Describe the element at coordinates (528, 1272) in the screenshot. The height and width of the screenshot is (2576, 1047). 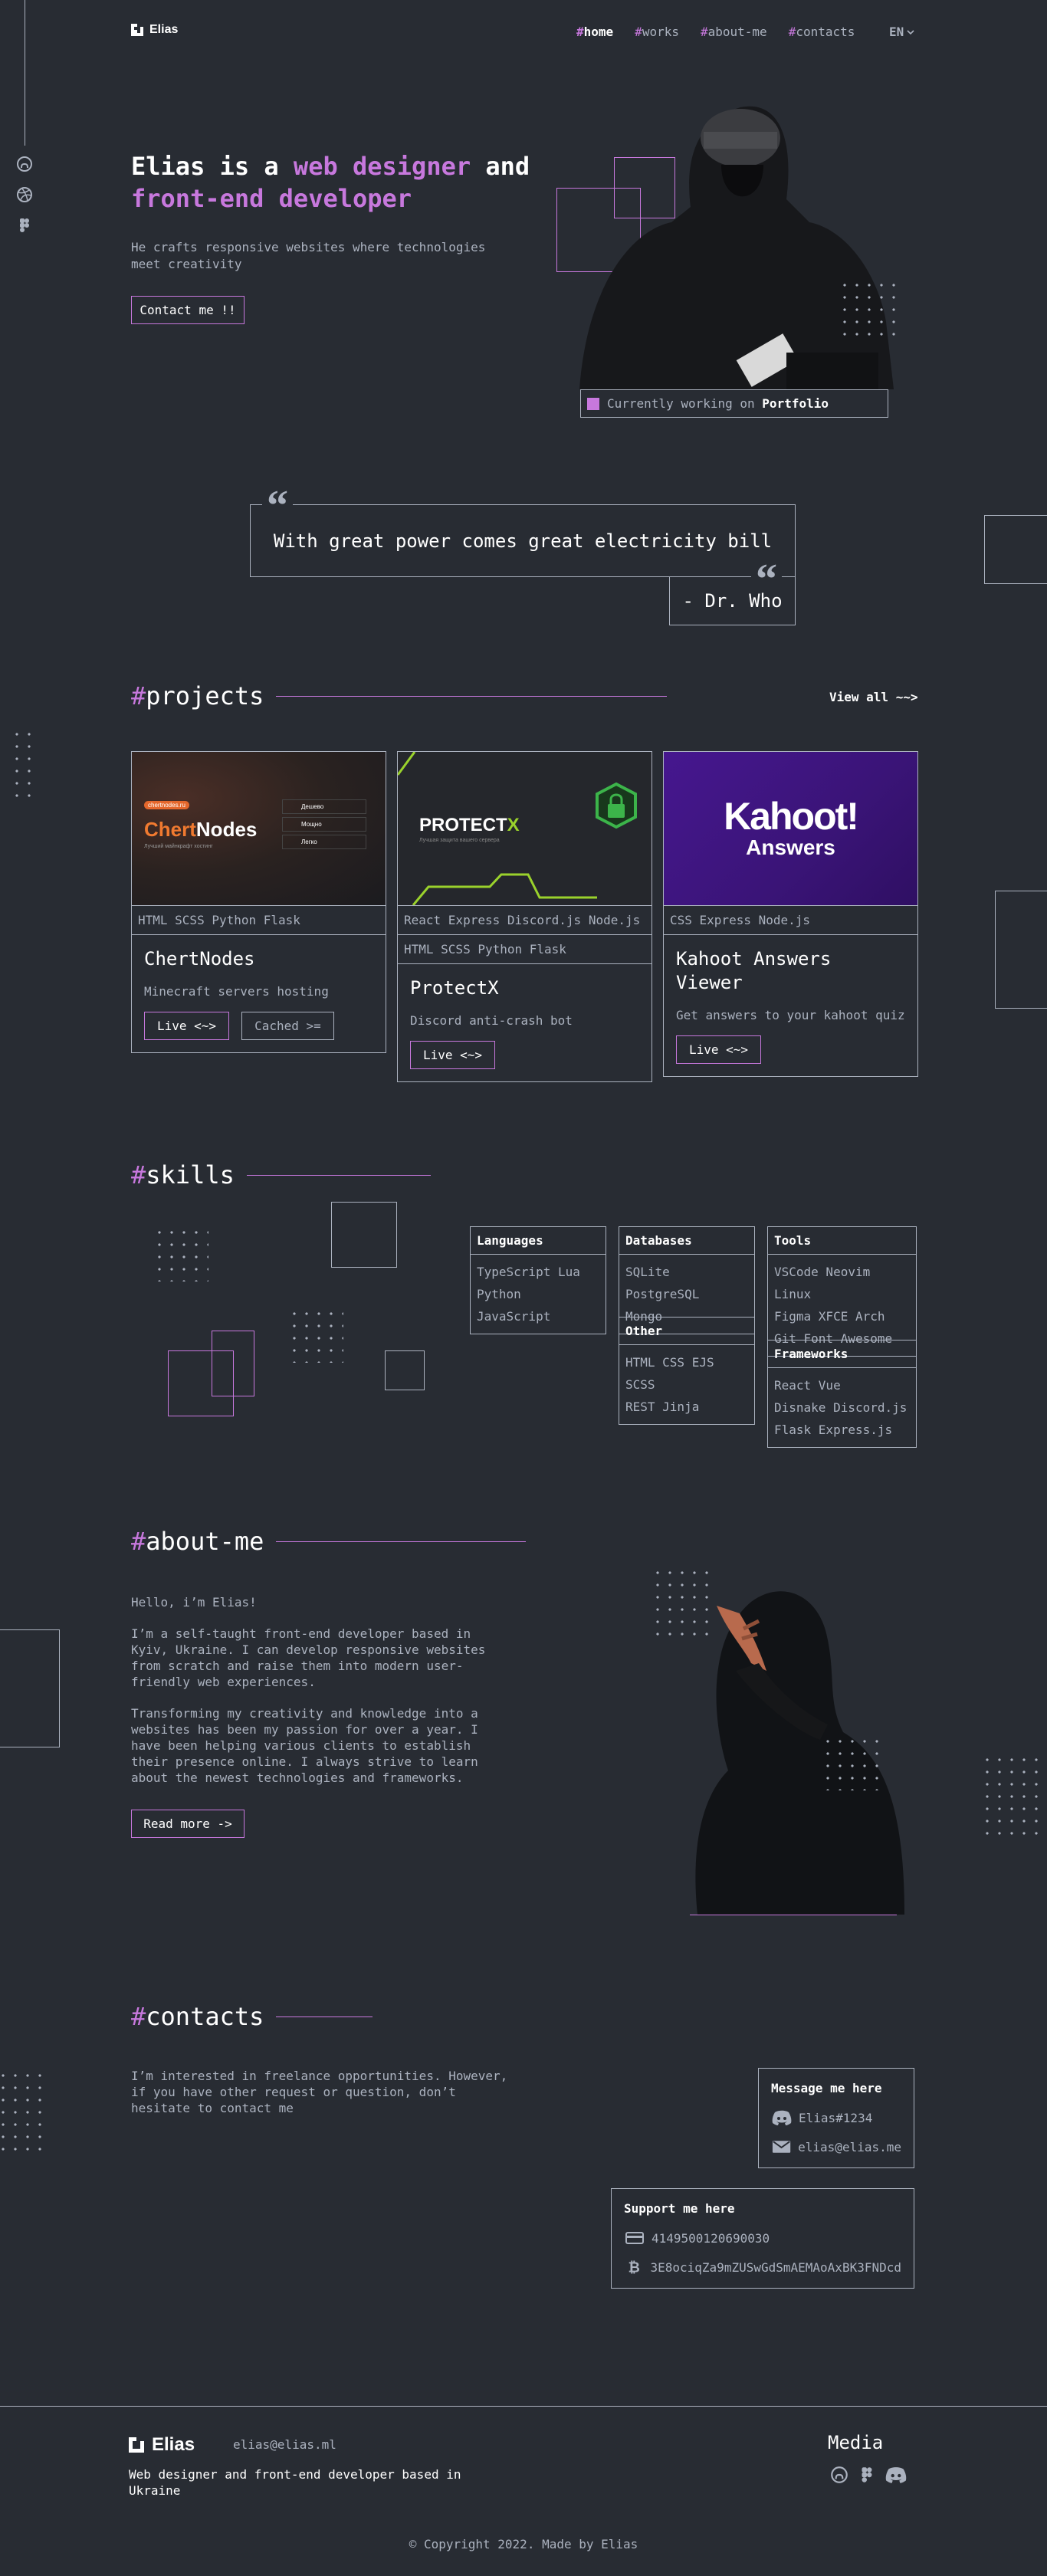
I see `skill-item: TypeScript Lua` at that location.